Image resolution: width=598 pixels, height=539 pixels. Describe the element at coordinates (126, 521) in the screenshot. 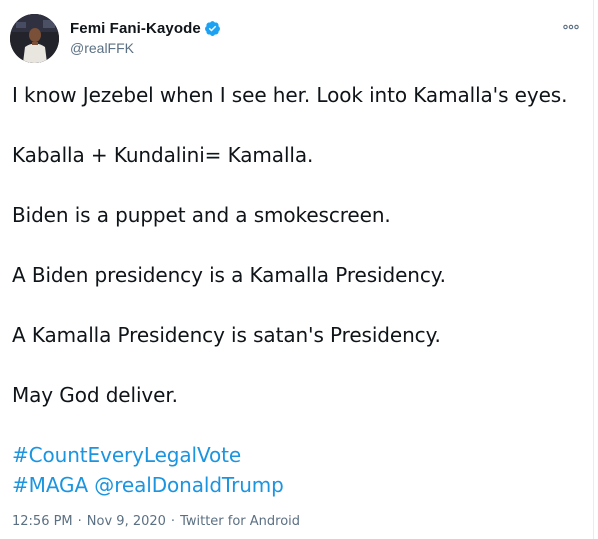

I see `tweet-date: Nov 9, 2020` at that location.